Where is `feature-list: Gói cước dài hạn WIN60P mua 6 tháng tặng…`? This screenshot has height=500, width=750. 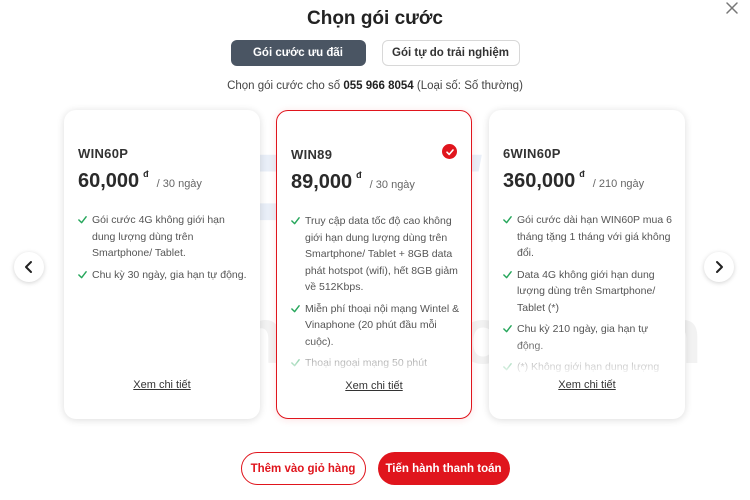 feature-list: Gói cước dài hạn WIN60P mua 6 tháng tặng… is located at coordinates (589, 296).